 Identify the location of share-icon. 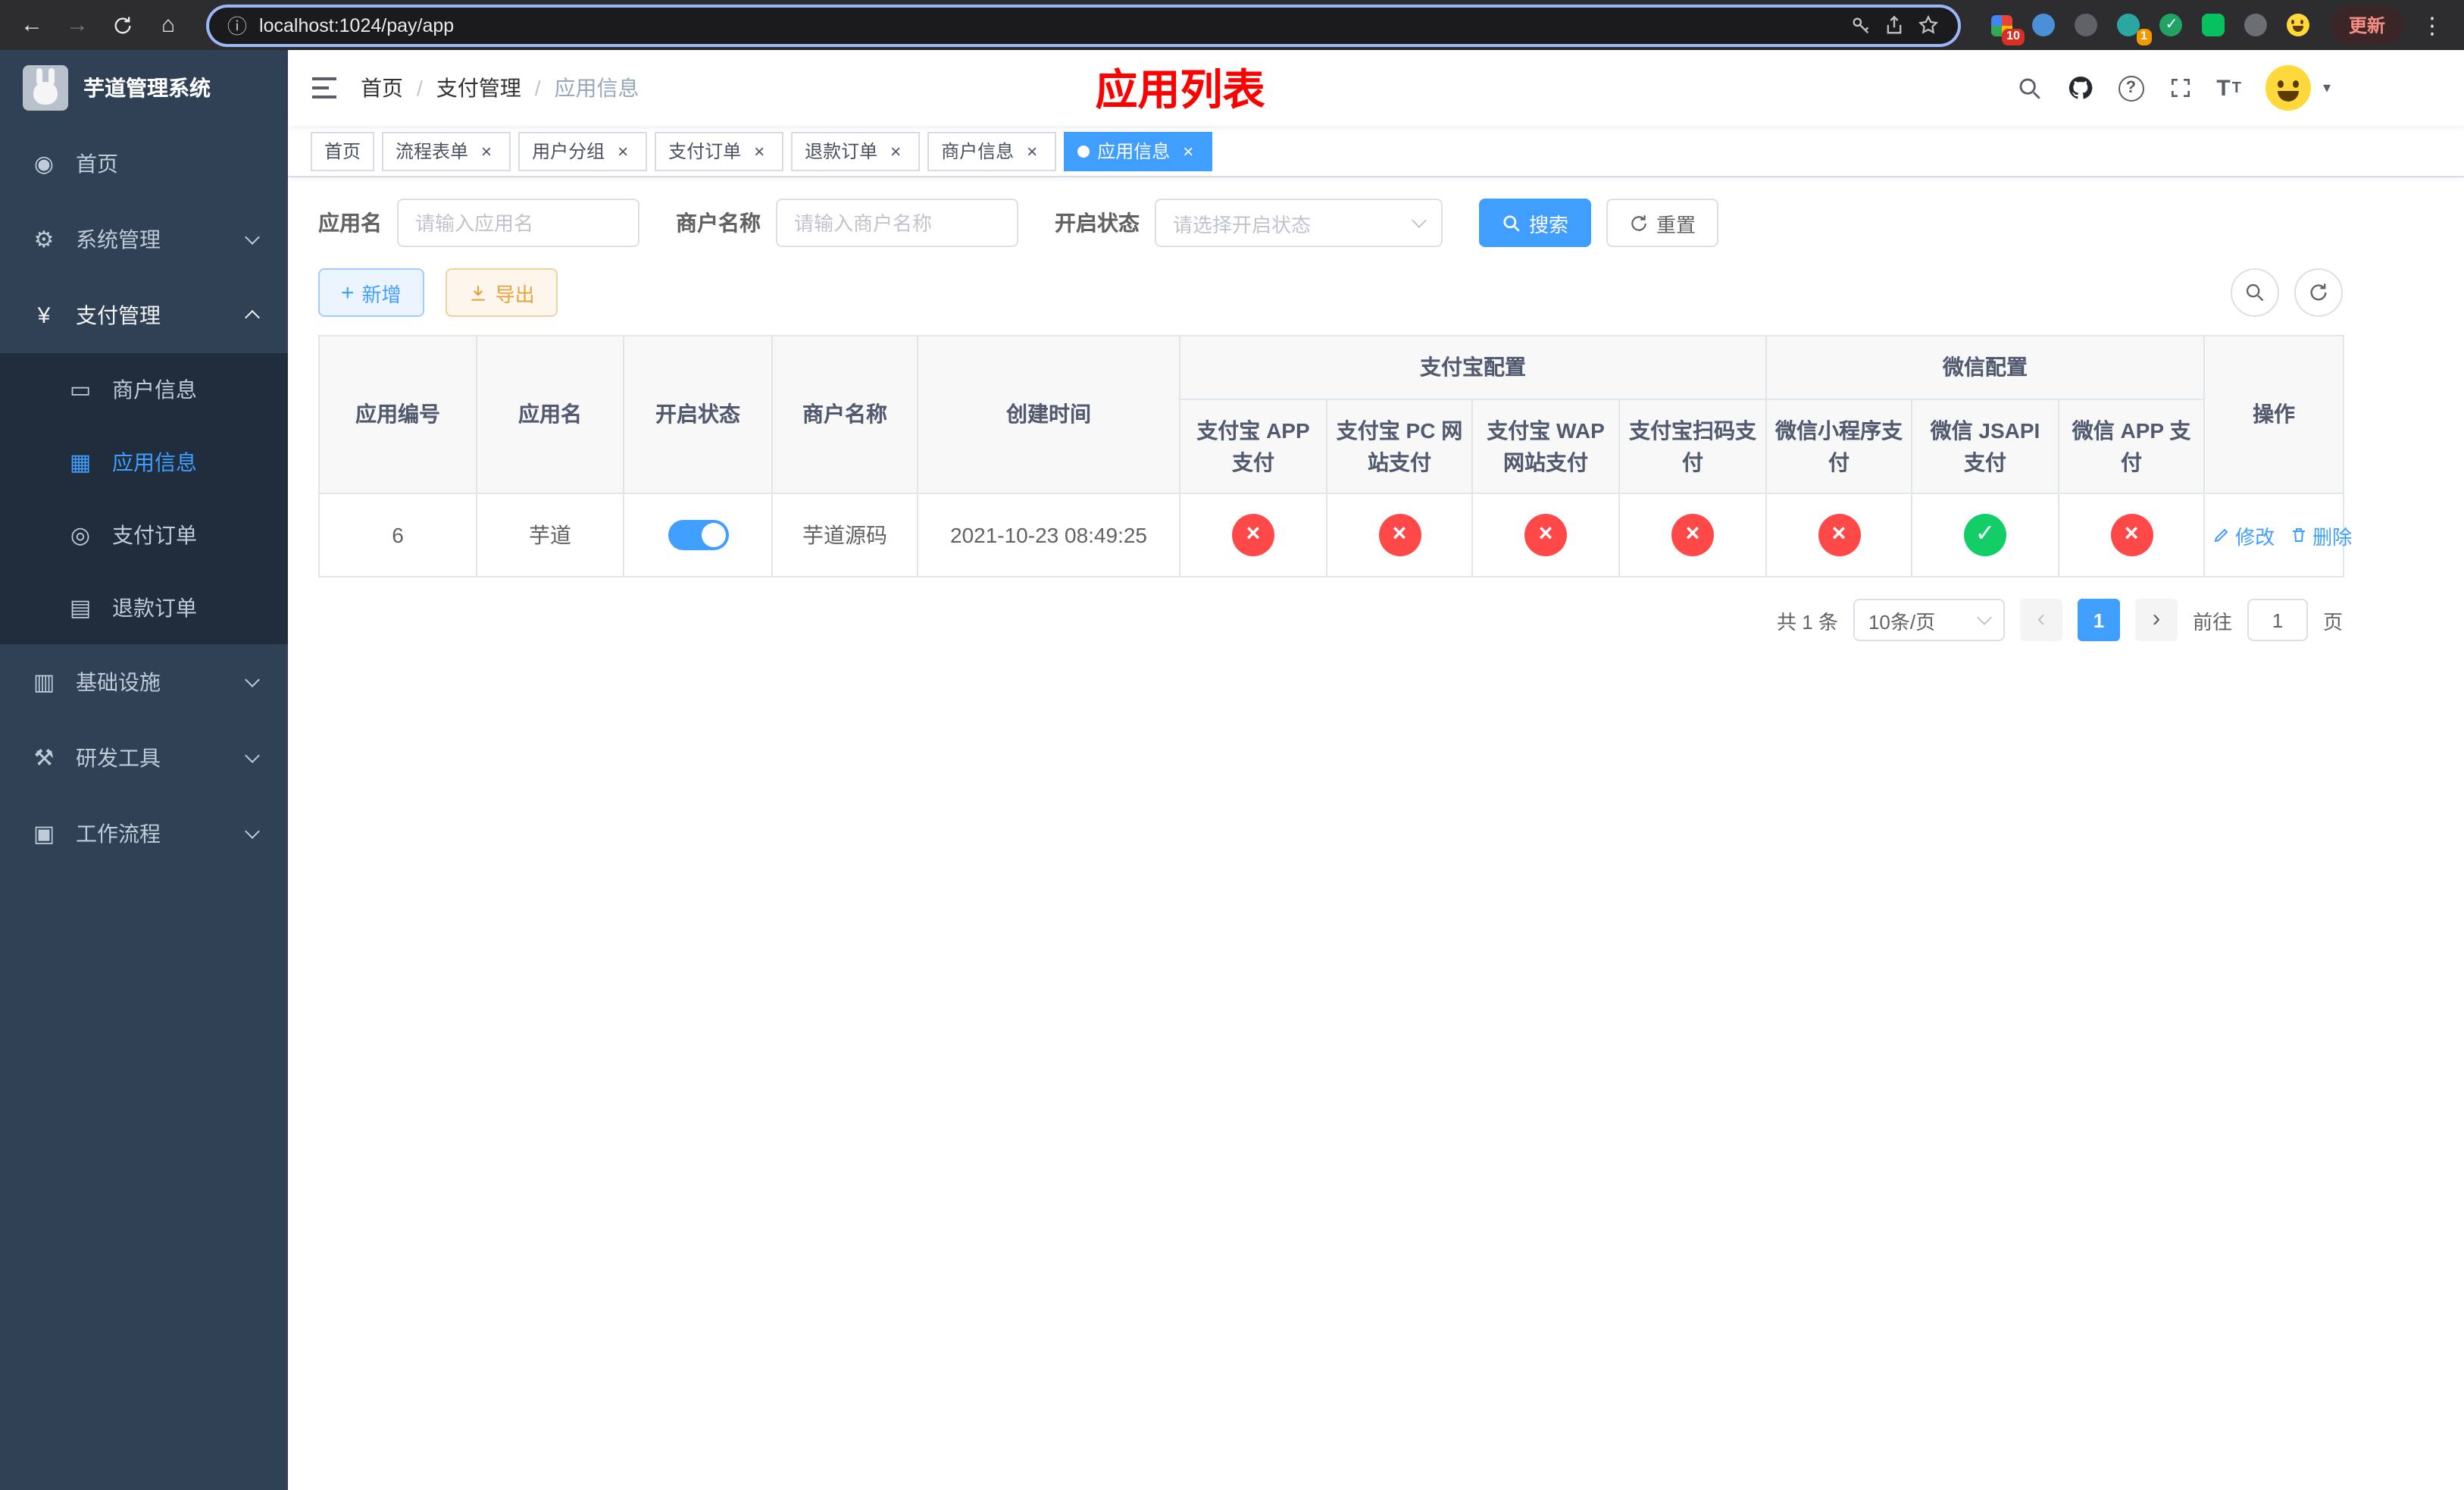
(1894, 25).